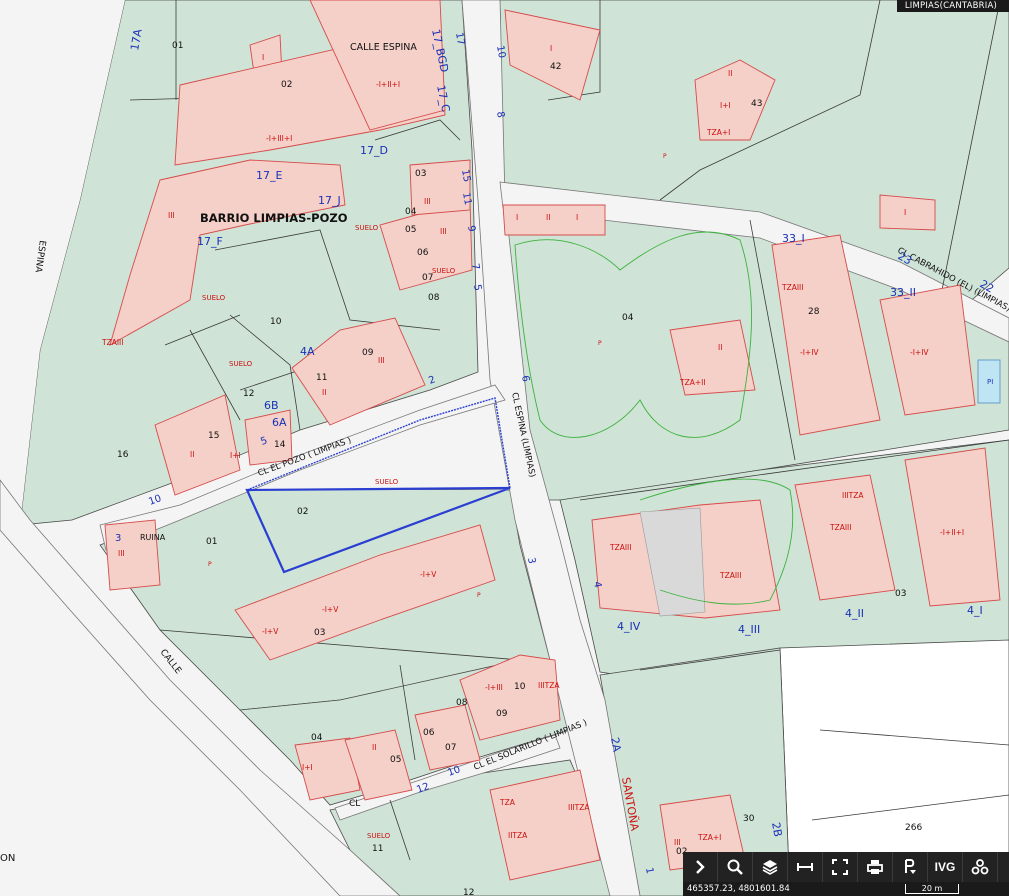 The image size is (1009, 896). Describe the element at coordinates (123, 455) in the screenshot. I see `parcel-number: 16` at that location.